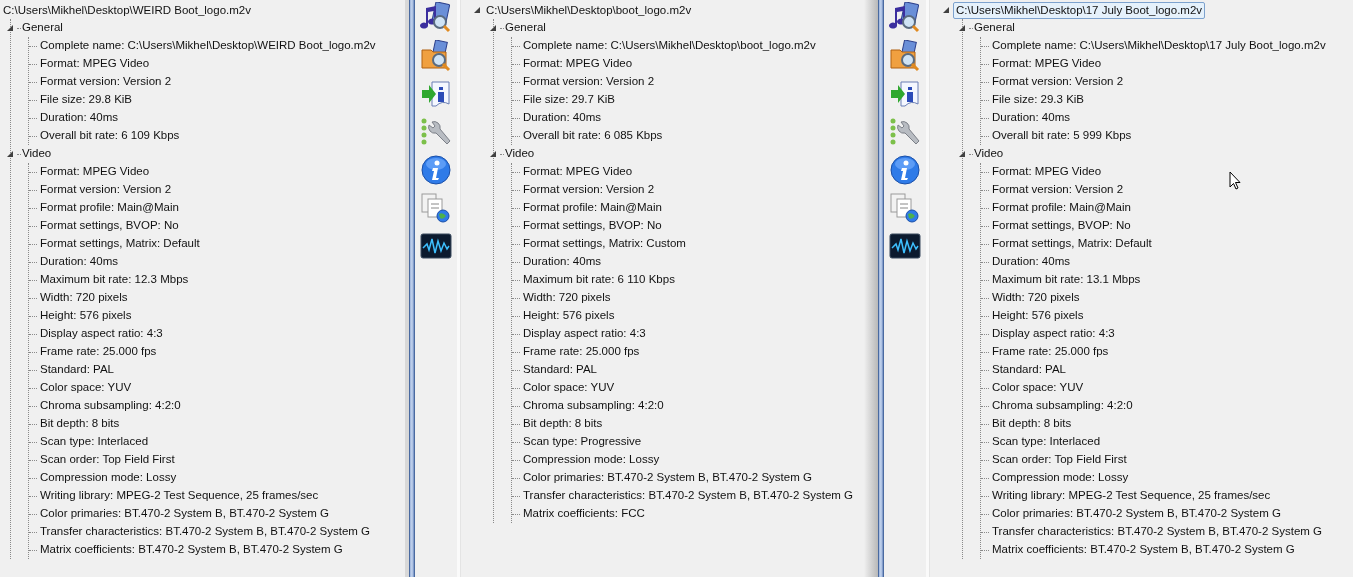  Describe the element at coordinates (1079, 10) in the screenshot. I see `file-node: C:\Users\Mikhel\Desktop\17 July Boot_logo.m2v` at that location.